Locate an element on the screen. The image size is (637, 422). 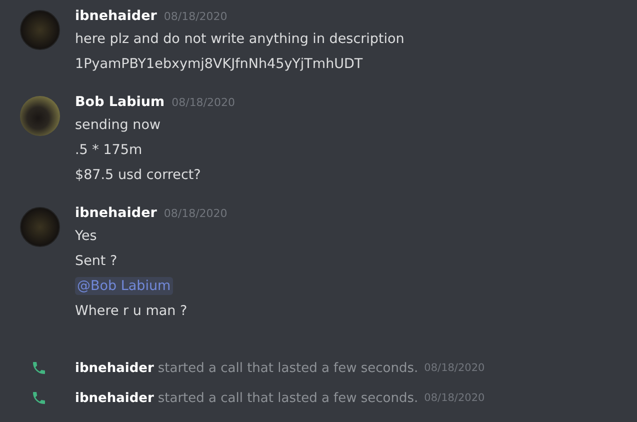
message-text: Where r u man ? is located at coordinates (131, 311).